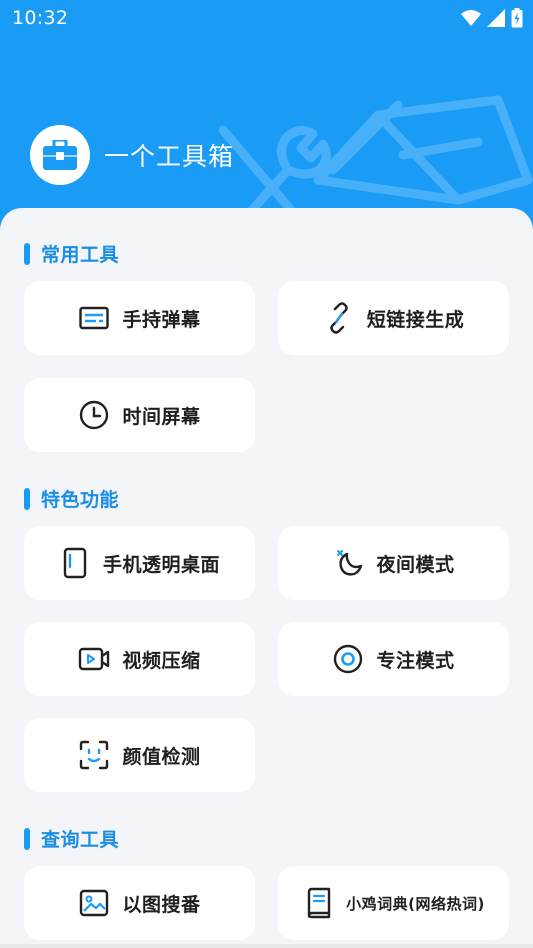  What do you see at coordinates (517, 18) in the screenshot?
I see `battery-icon` at bounding box center [517, 18].